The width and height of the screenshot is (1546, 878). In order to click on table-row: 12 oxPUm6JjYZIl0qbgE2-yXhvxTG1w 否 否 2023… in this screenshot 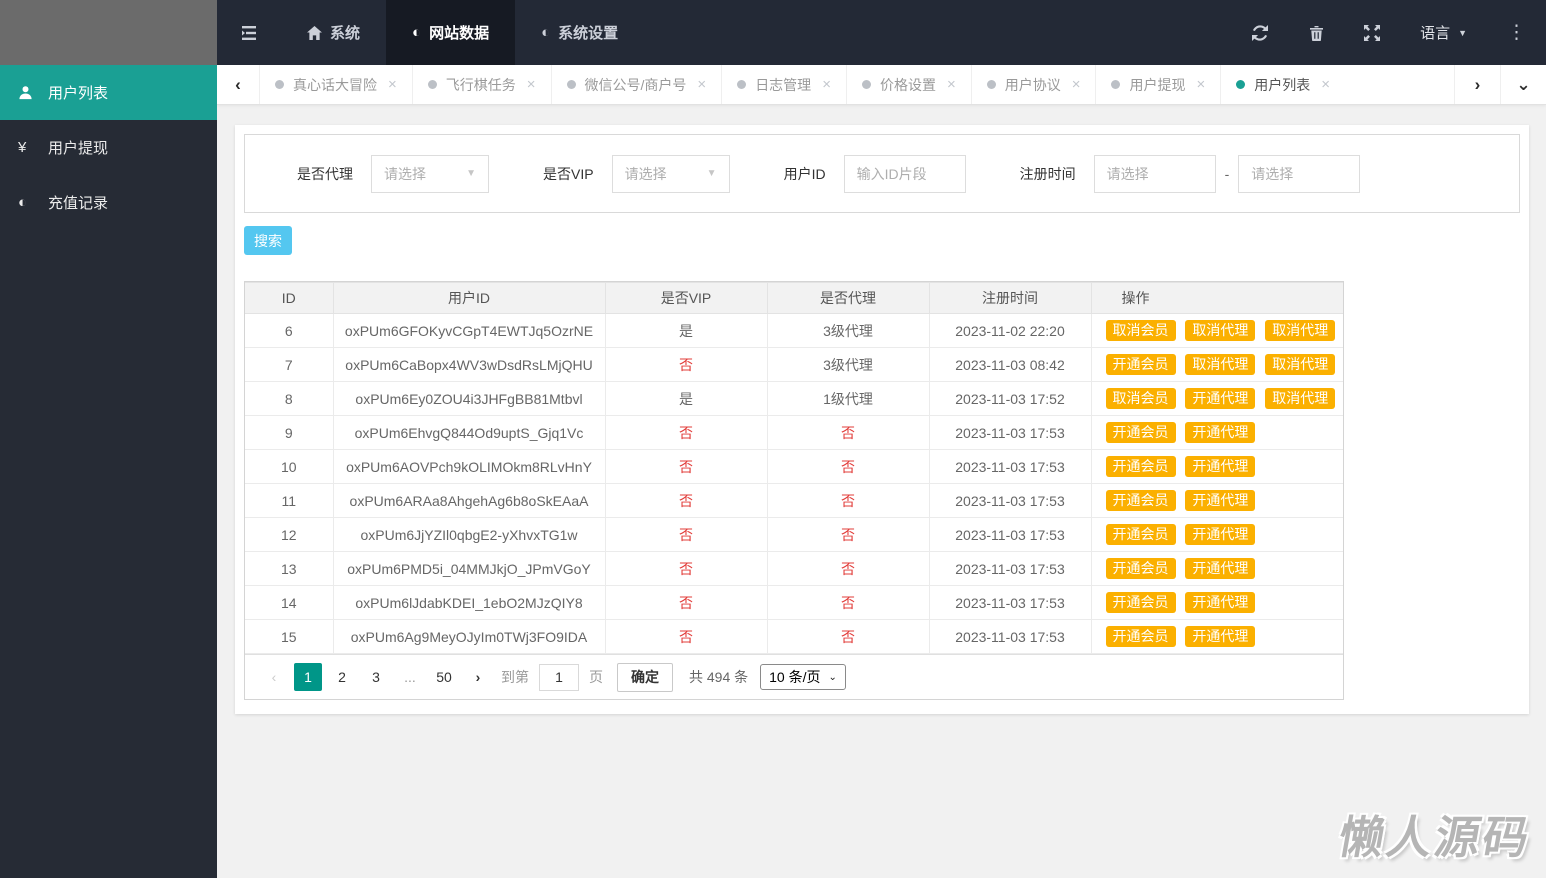, I will do `click(794, 534)`.